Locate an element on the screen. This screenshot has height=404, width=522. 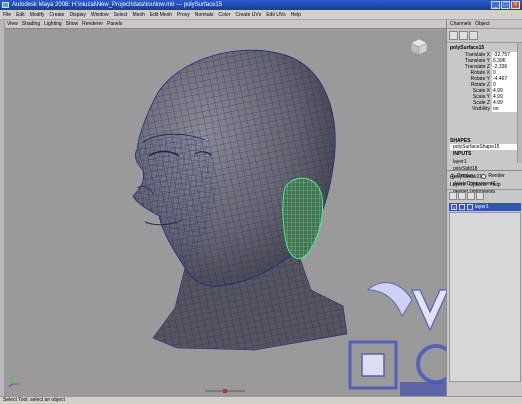
display-radio: Display is located at coordinates (461, 176).